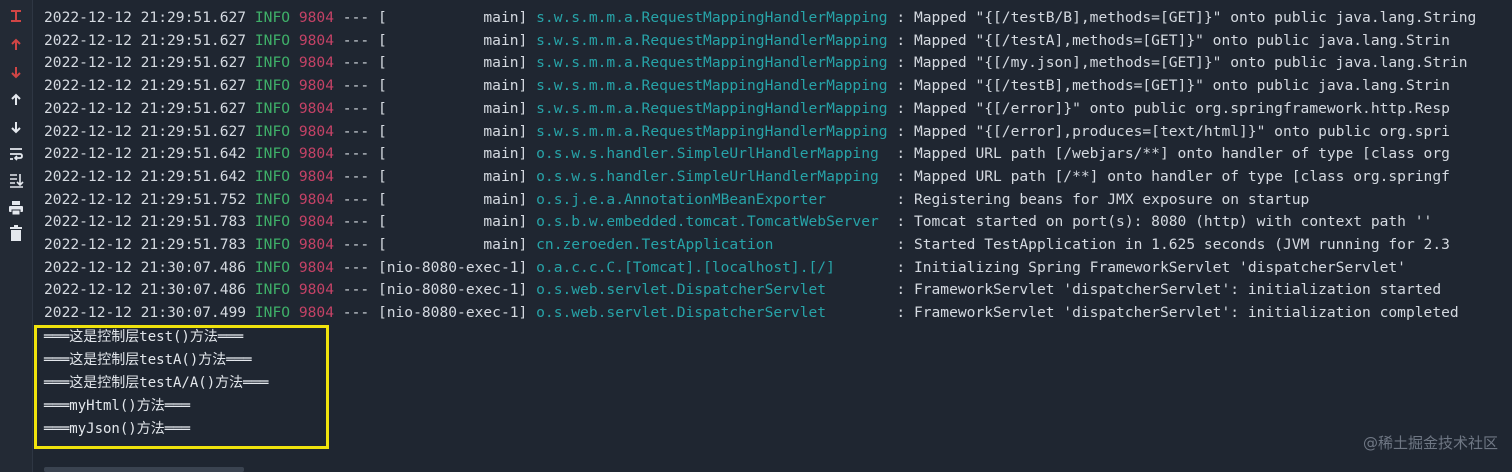 This screenshot has width=1512, height=472. What do you see at coordinates (16, 45) in the screenshot?
I see `scroll-up-icon` at bounding box center [16, 45].